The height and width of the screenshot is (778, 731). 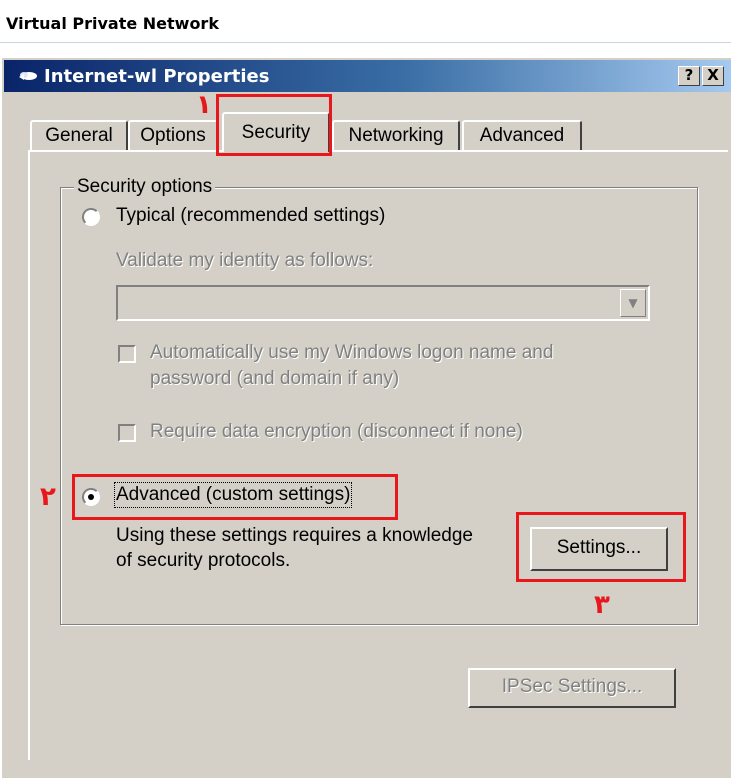 I want to click on network-connection-icon, so click(x=28, y=76).